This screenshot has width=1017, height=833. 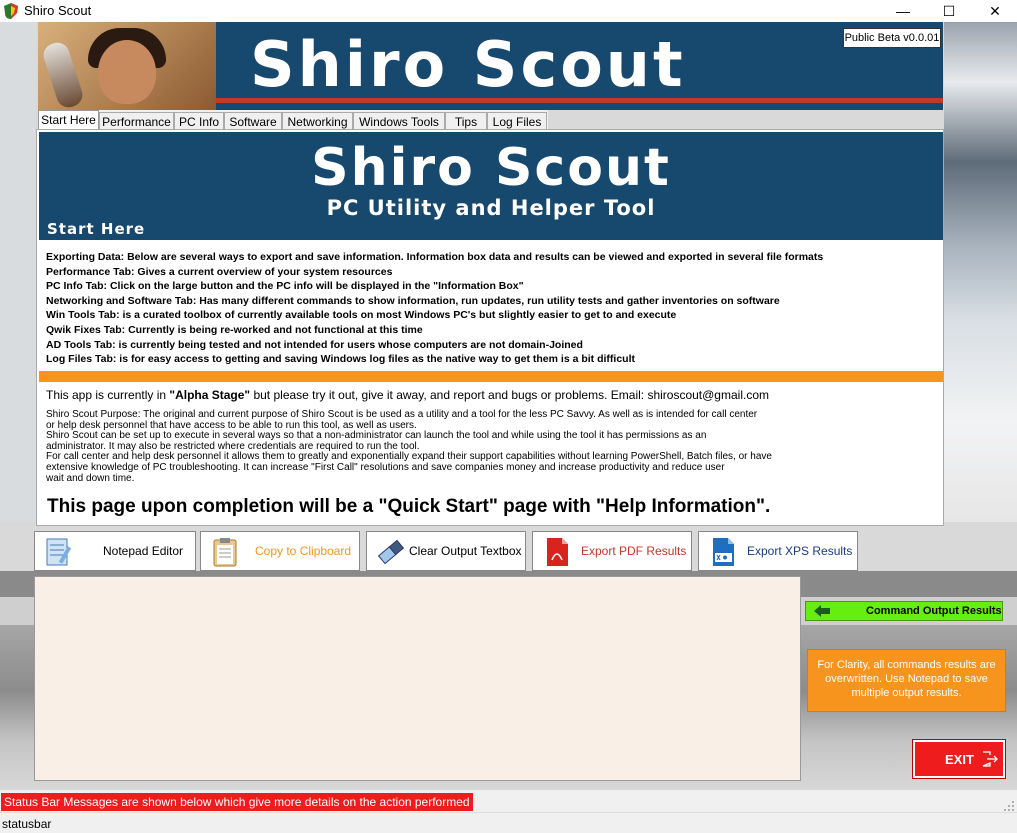 I want to click on alpha-prefix: This app is currently in, so click(x=108, y=395).